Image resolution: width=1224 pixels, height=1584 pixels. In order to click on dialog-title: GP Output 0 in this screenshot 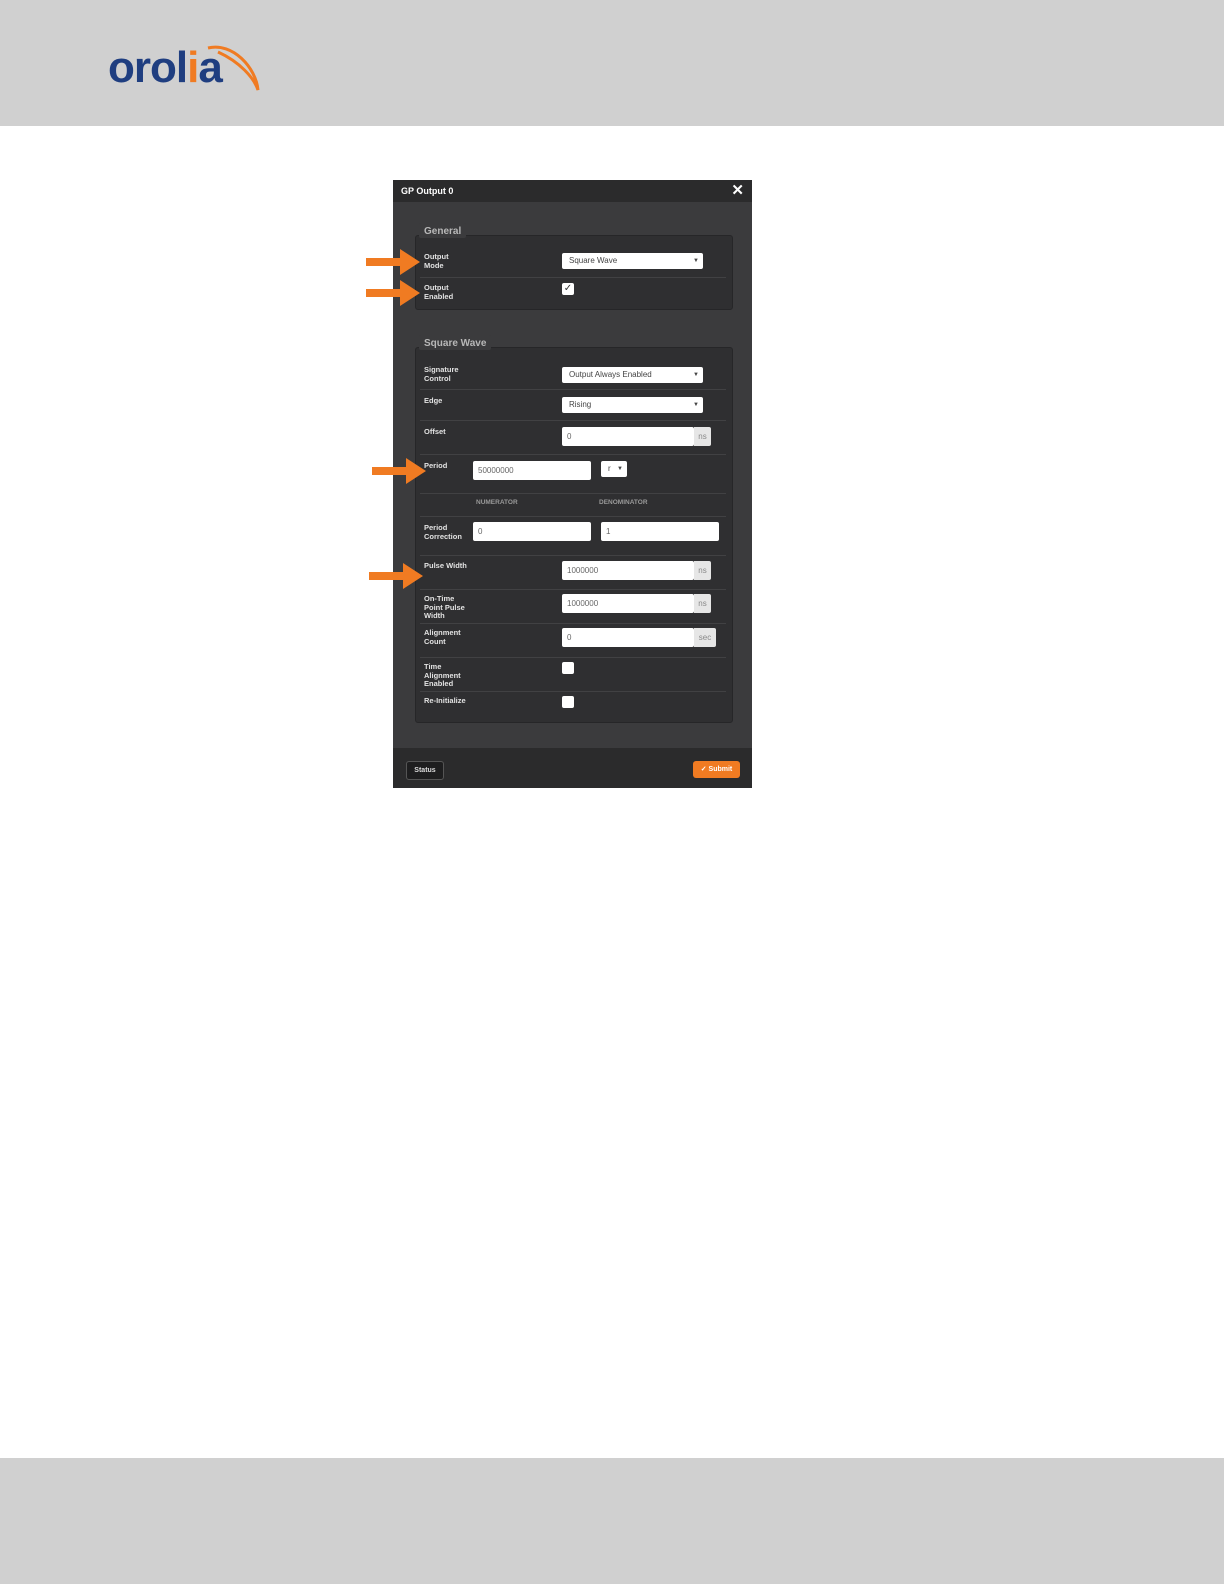, I will do `click(427, 191)`.